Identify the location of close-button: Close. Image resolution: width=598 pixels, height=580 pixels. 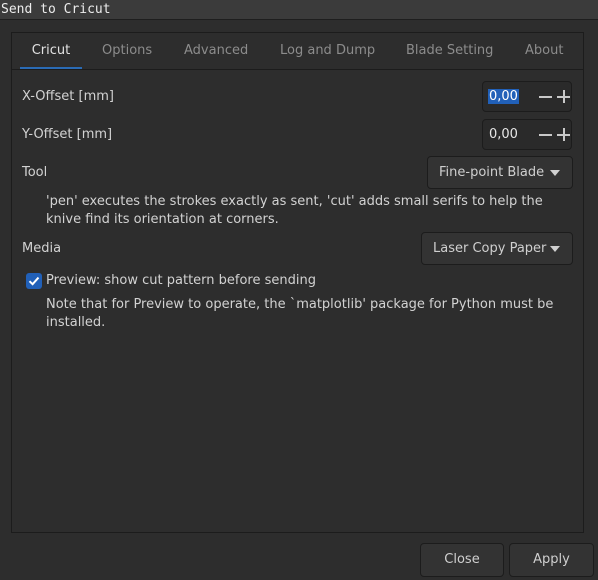
(462, 560).